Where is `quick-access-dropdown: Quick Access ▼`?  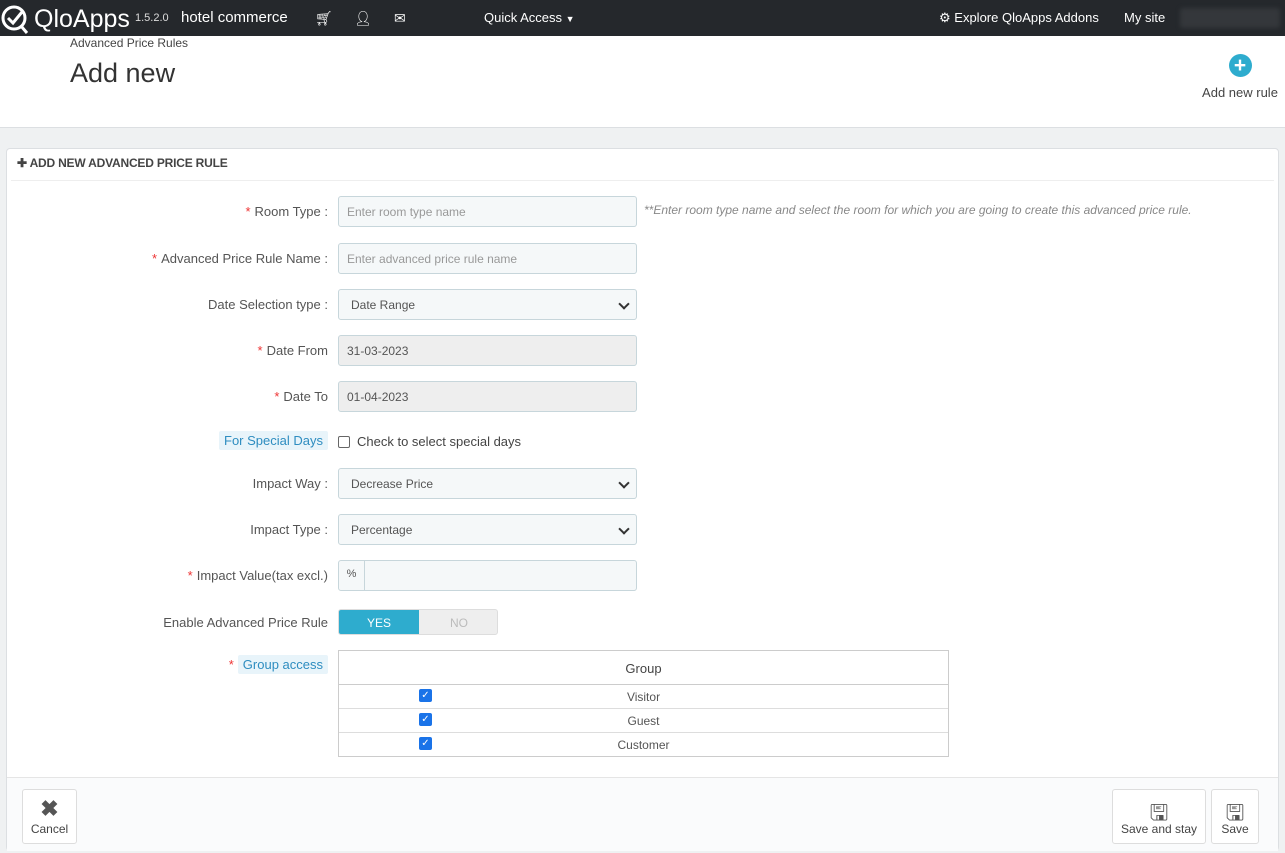 quick-access-dropdown: Quick Access ▼ is located at coordinates (529, 17).